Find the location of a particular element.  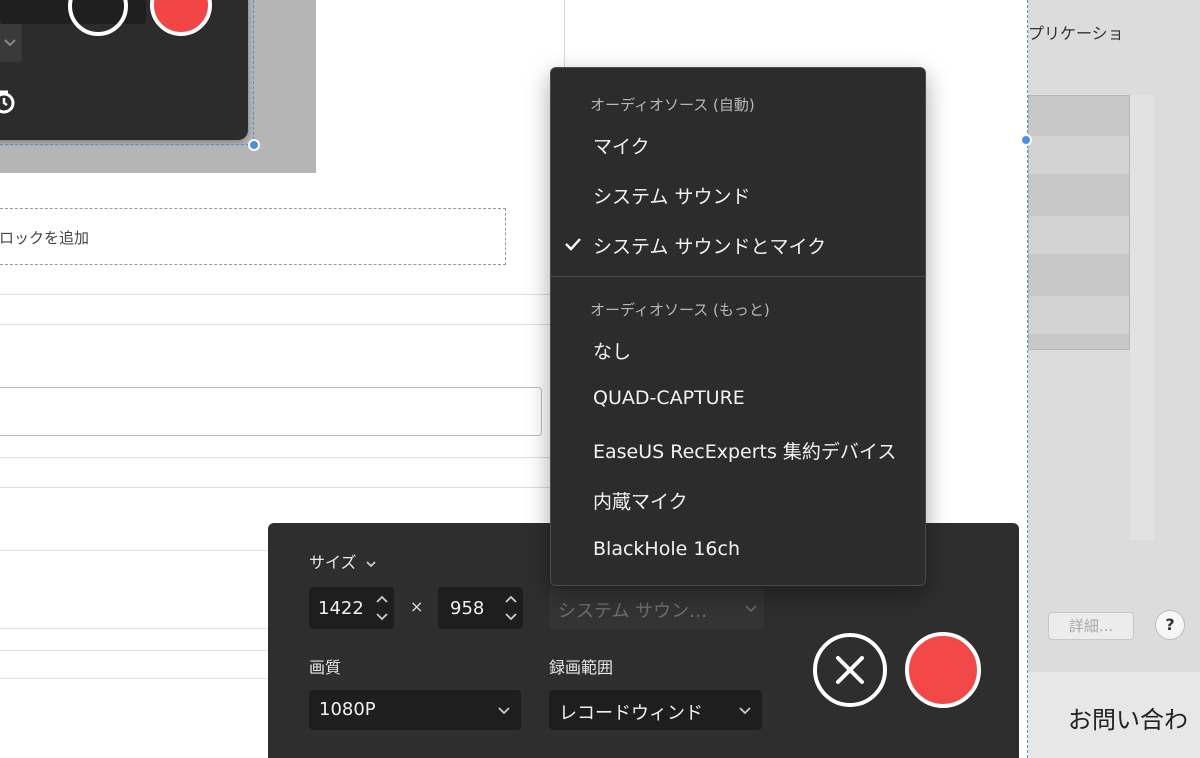

range-label: 録画範囲 is located at coordinates (581, 667).